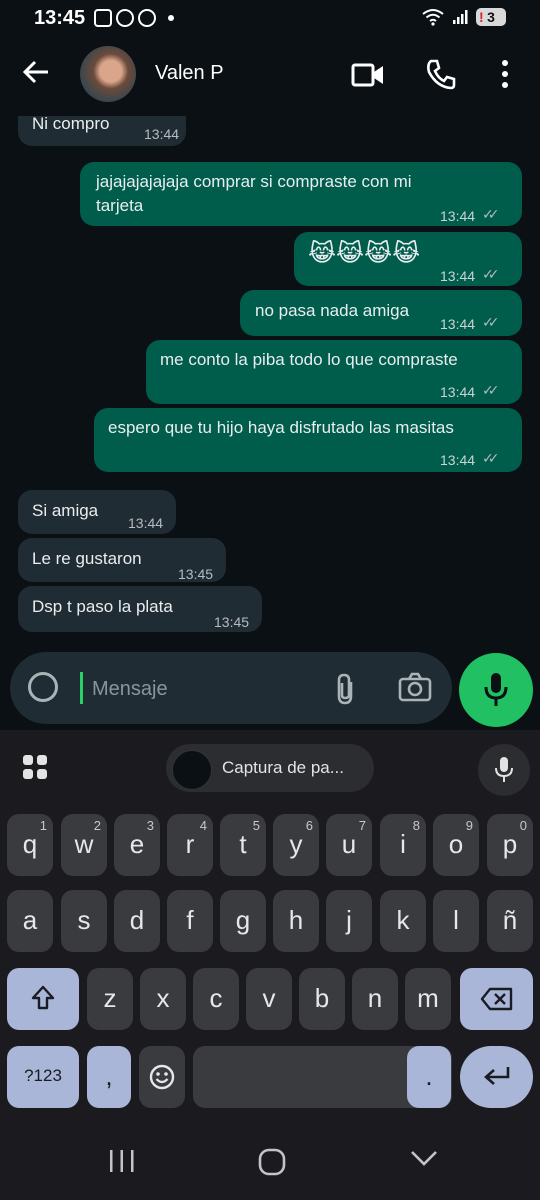 This screenshot has width=540, height=1200. What do you see at coordinates (349, 921) in the screenshot?
I see `key-j: j` at bounding box center [349, 921].